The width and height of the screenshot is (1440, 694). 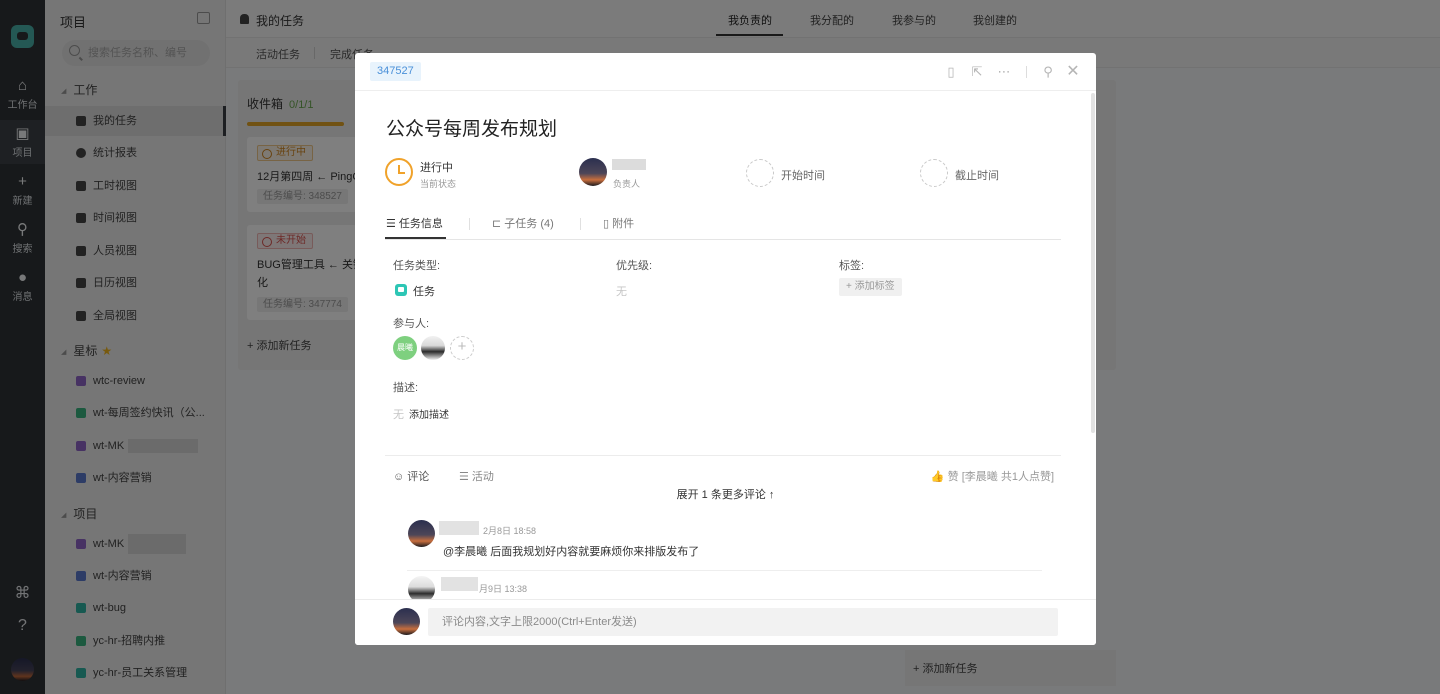 I want to click on chevron-up-icon: ↑, so click(x=770, y=495).